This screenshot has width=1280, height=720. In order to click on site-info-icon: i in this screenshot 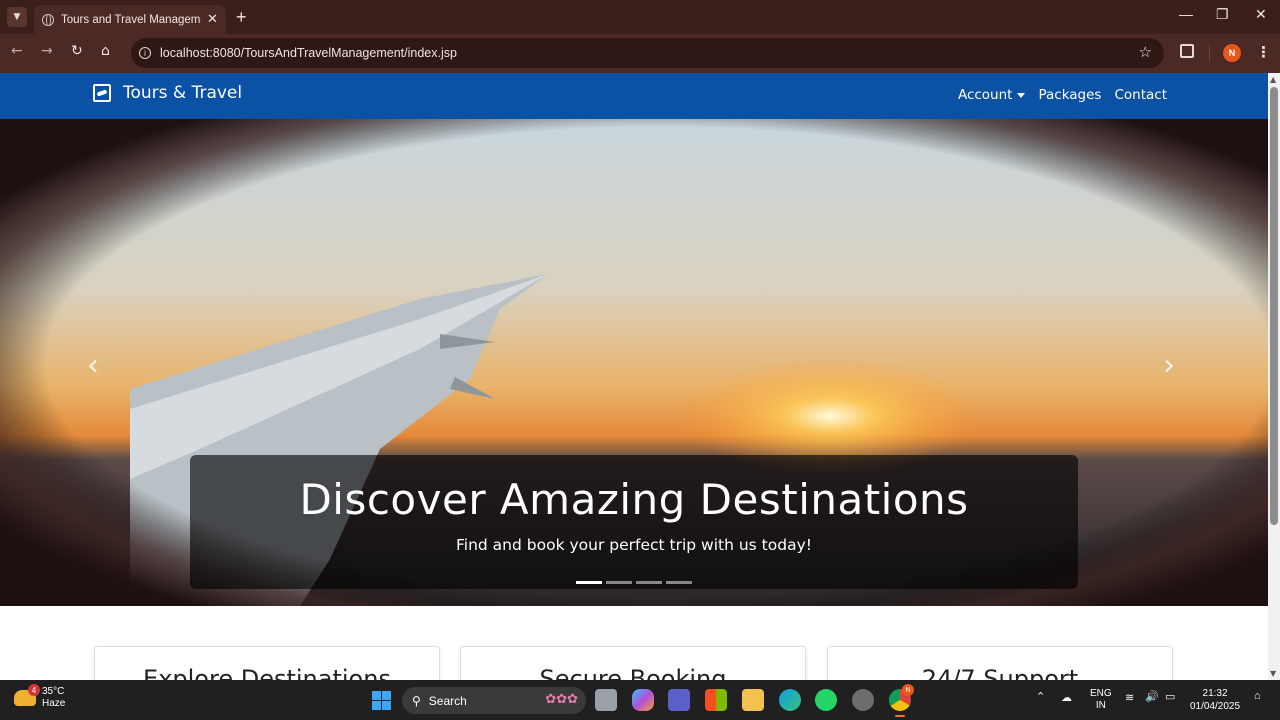, I will do `click(145, 53)`.